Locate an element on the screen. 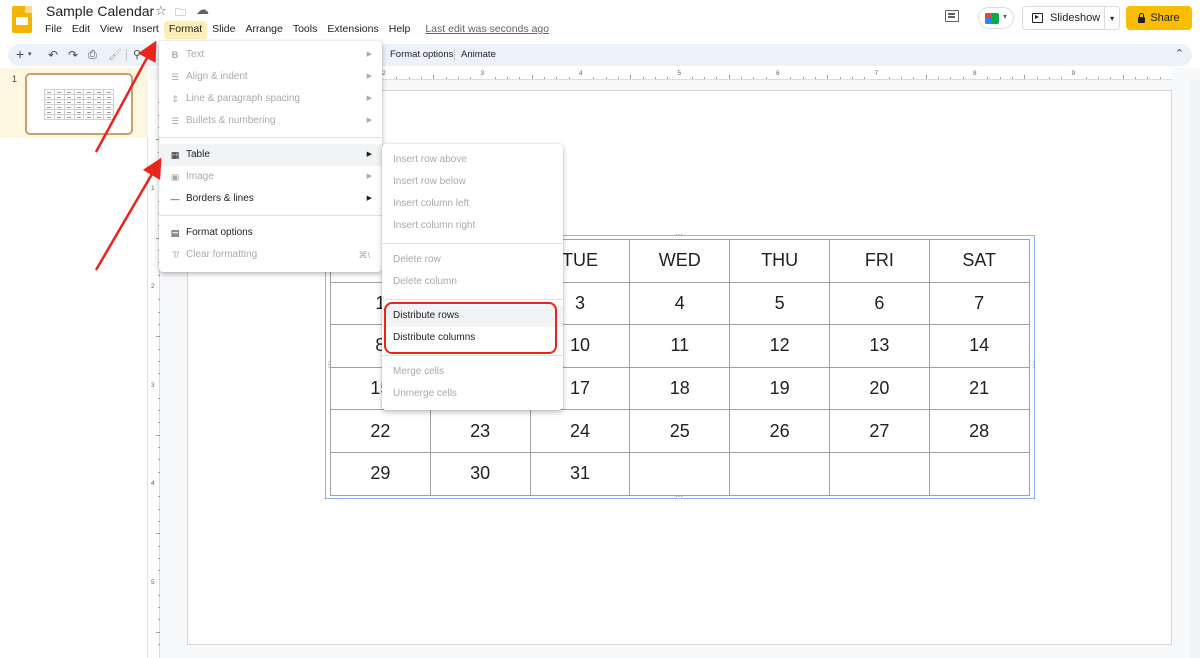  format-menu-item-table: ▦ Table ▶ is located at coordinates (270, 155).